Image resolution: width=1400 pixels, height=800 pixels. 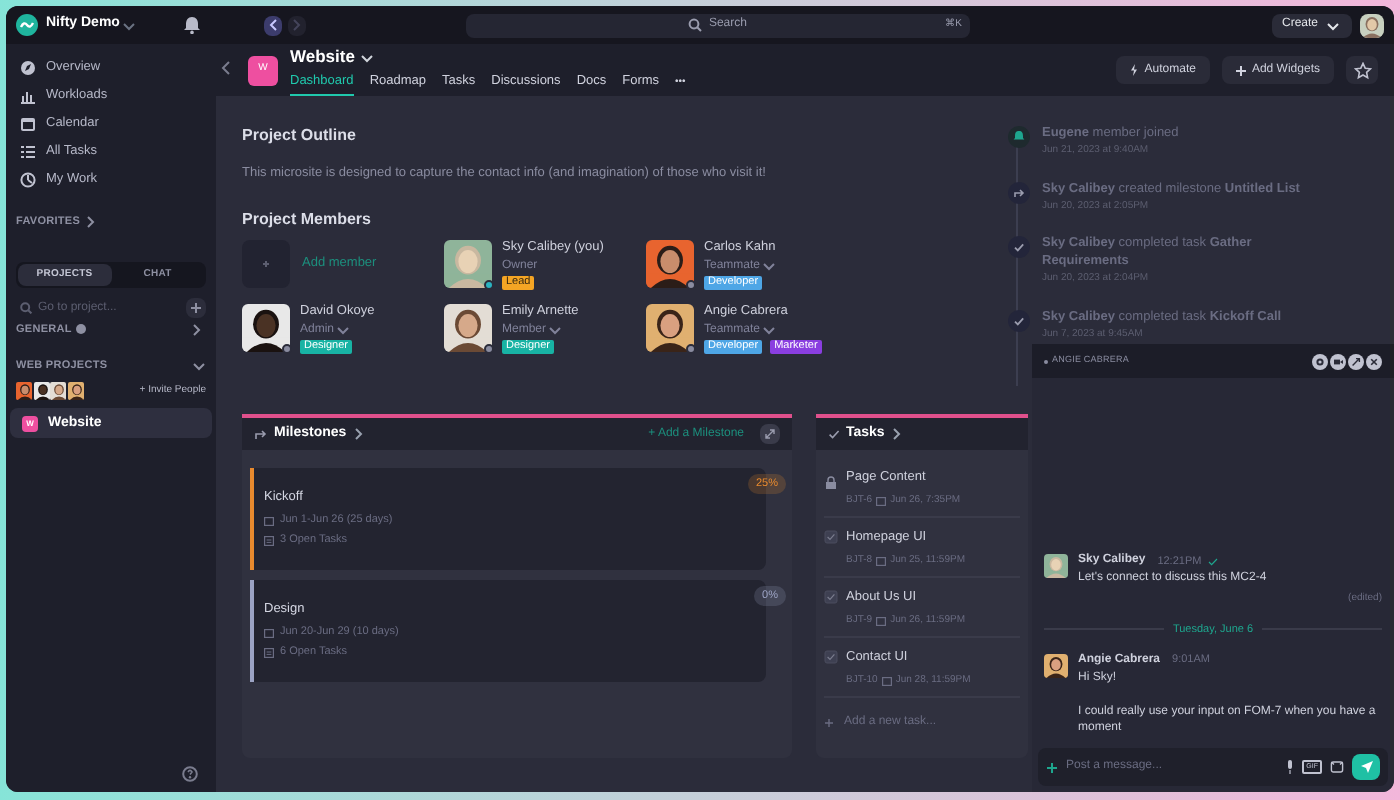 I want to click on back-button, so click(x=272, y=25).